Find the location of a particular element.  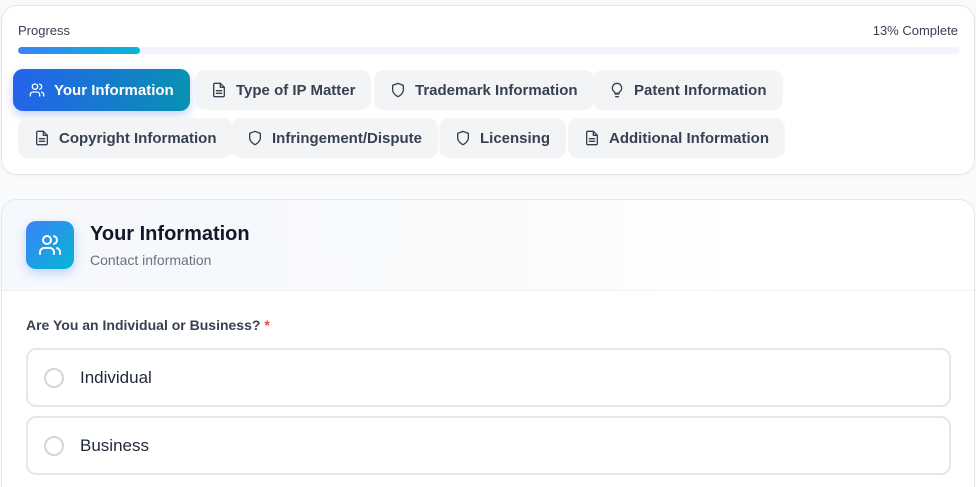

option-label: Individual is located at coordinates (116, 377).